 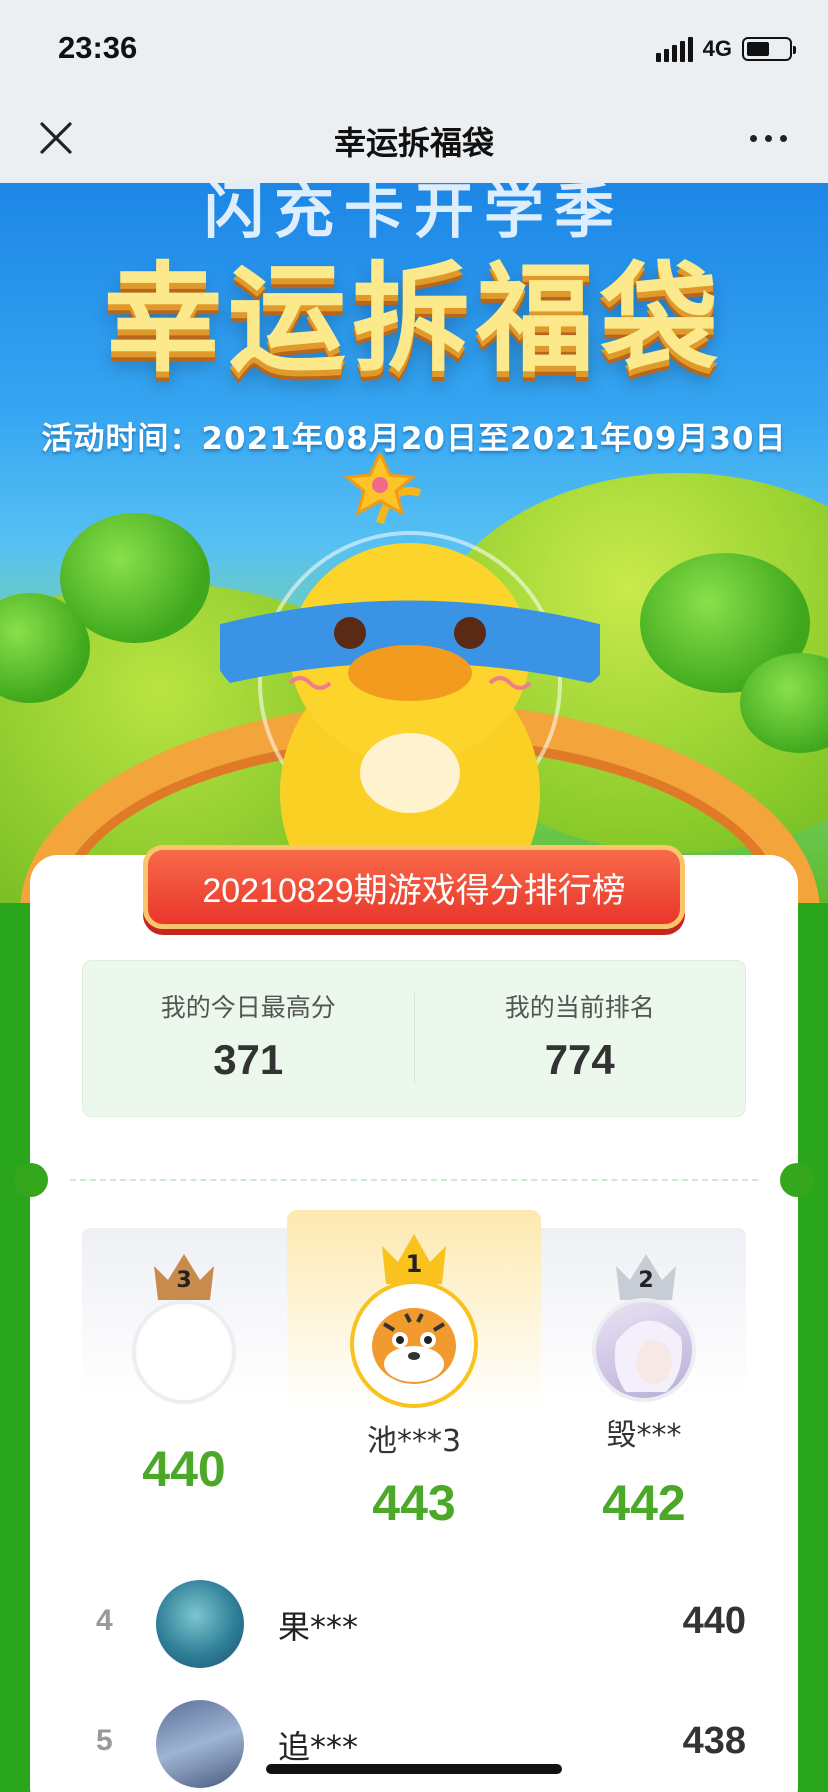 What do you see at coordinates (414, 887) in the screenshot?
I see `leaderboard-title-ribbon: 20210829期游戏得分排行榜` at bounding box center [414, 887].